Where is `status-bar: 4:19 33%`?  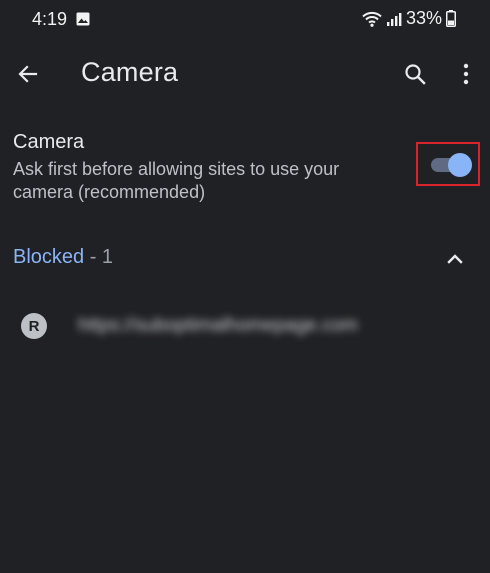 status-bar: 4:19 33% is located at coordinates (245, 19).